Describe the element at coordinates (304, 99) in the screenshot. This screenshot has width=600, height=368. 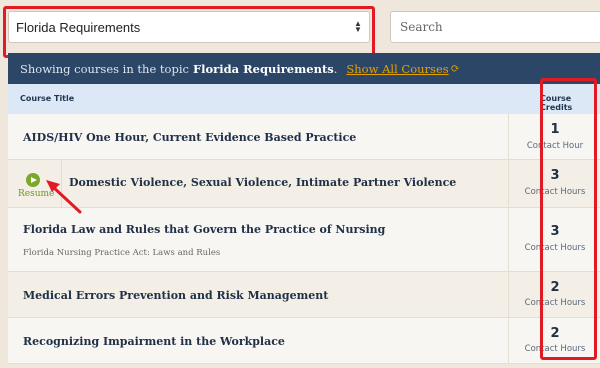
I see `table-header: Course Title Course Credits` at that location.